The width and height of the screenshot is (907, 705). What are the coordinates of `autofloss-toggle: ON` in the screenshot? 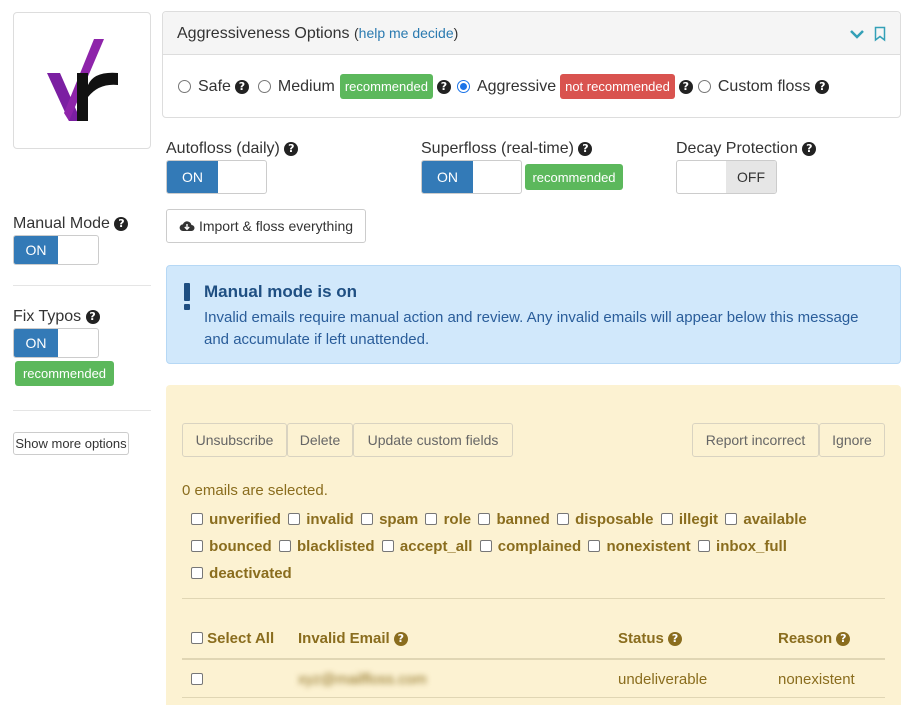 It's located at (216, 177).